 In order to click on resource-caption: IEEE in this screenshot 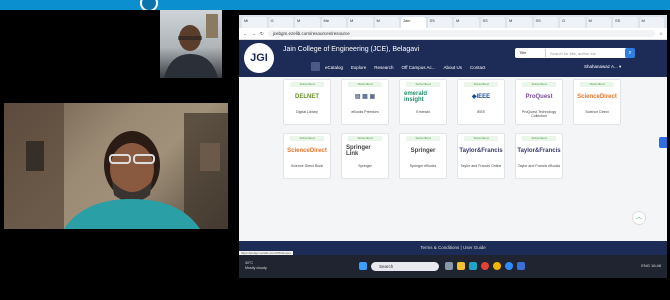, I will do `click(481, 112)`.